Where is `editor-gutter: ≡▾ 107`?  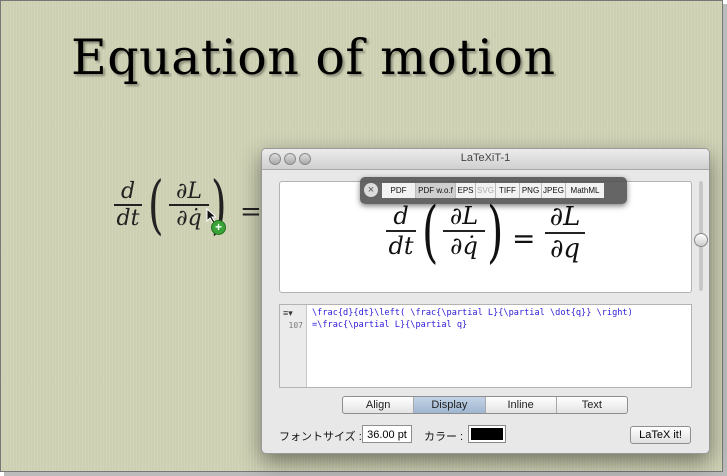 editor-gutter: ≡▾ 107 is located at coordinates (293, 346).